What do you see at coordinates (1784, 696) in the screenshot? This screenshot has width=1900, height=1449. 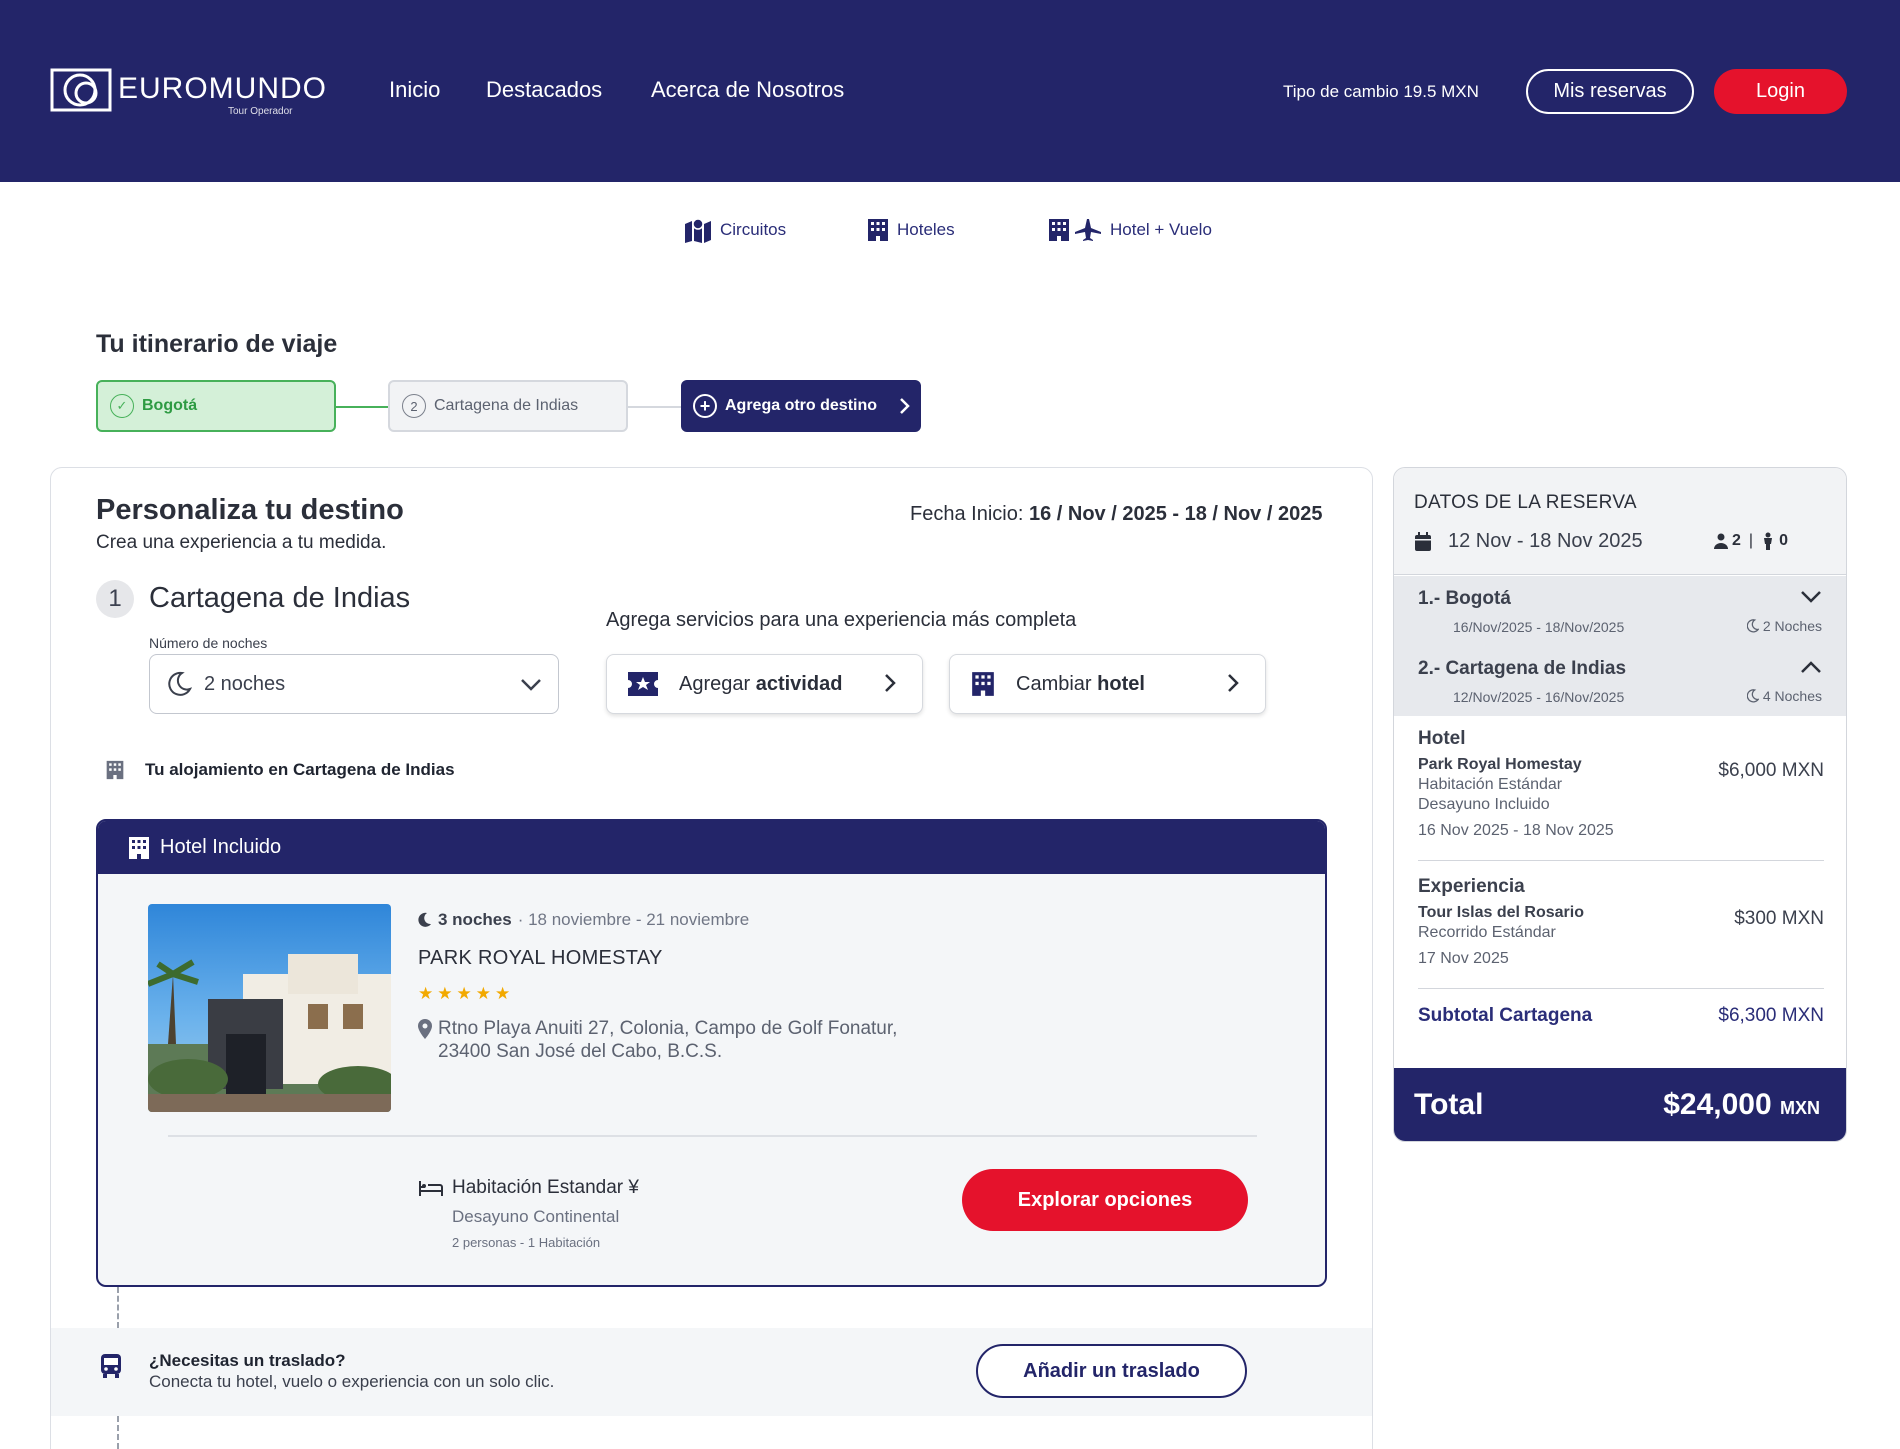 I see `leg-nights: 4 Noches` at bounding box center [1784, 696].